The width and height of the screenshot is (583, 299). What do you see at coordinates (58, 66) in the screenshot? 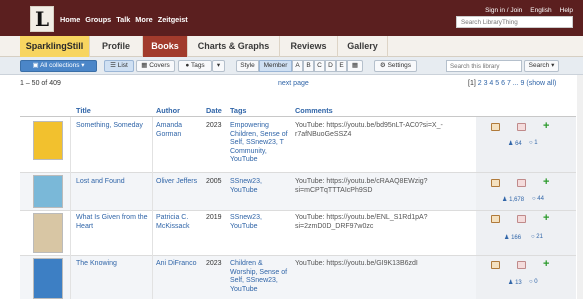
I see `collections-dropdown: ▣ All collections ▾` at bounding box center [58, 66].